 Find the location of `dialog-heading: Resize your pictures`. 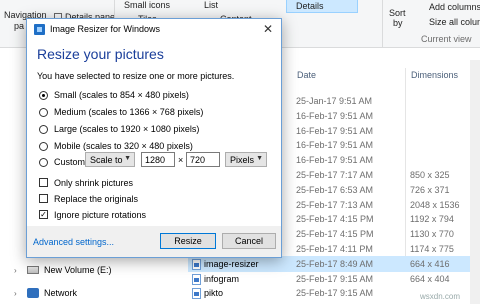

dialog-heading: Resize your pictures is located at coordinates (100, 54).